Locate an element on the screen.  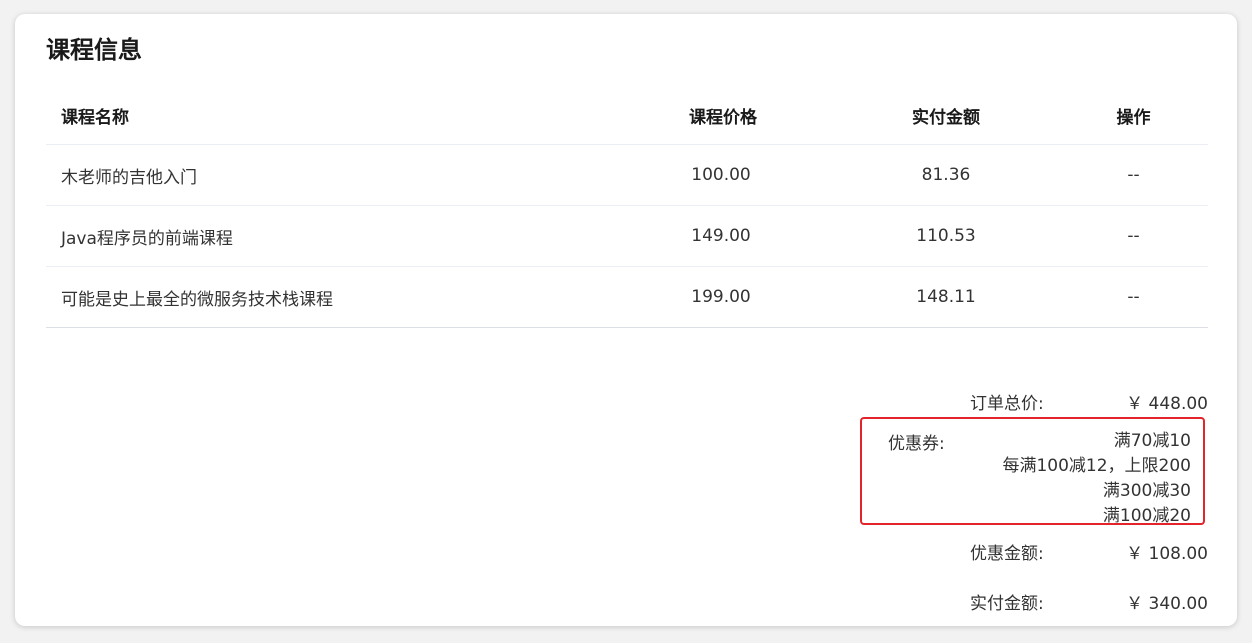
paid-amount-value: ￥ 340.00 is located at coordinates (1167, 604).